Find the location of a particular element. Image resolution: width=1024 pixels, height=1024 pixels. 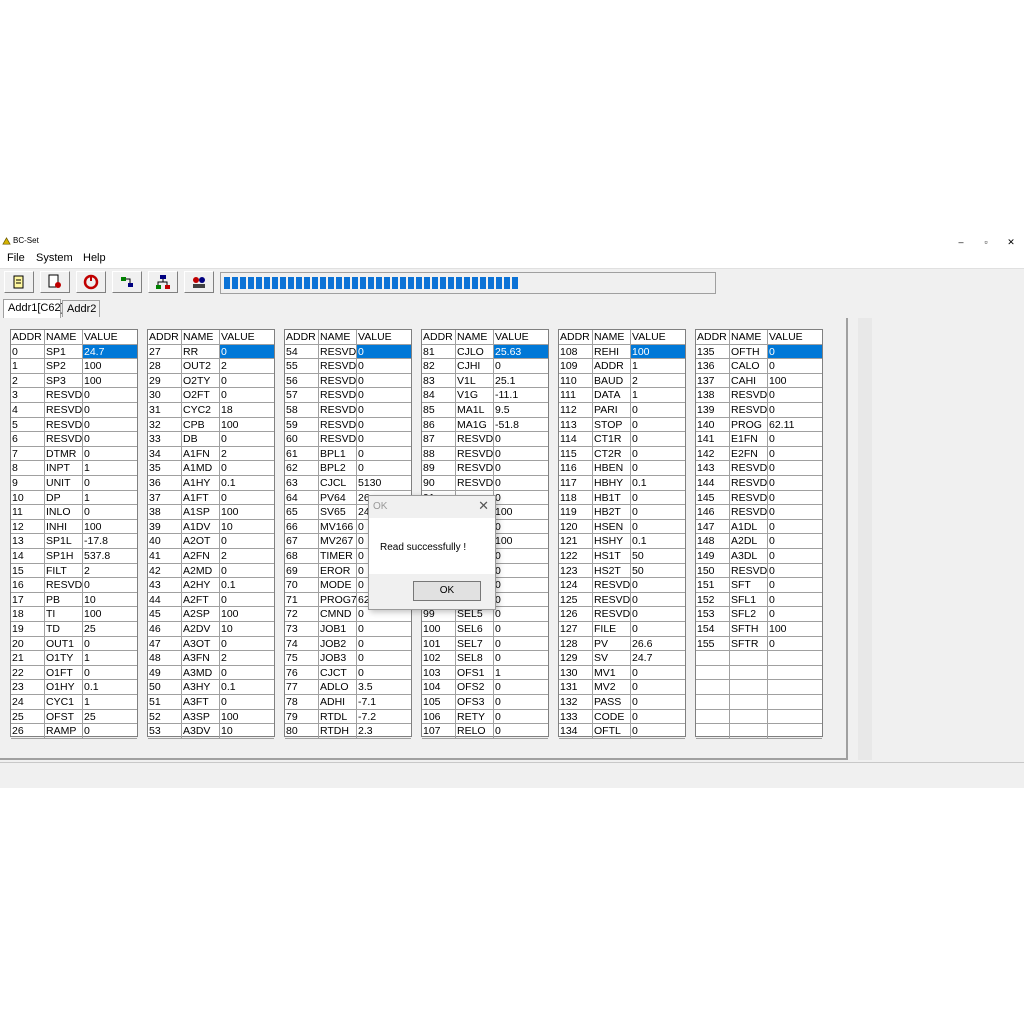

table-row: 142 E2FN 0 is located at coordinates (759, 454).